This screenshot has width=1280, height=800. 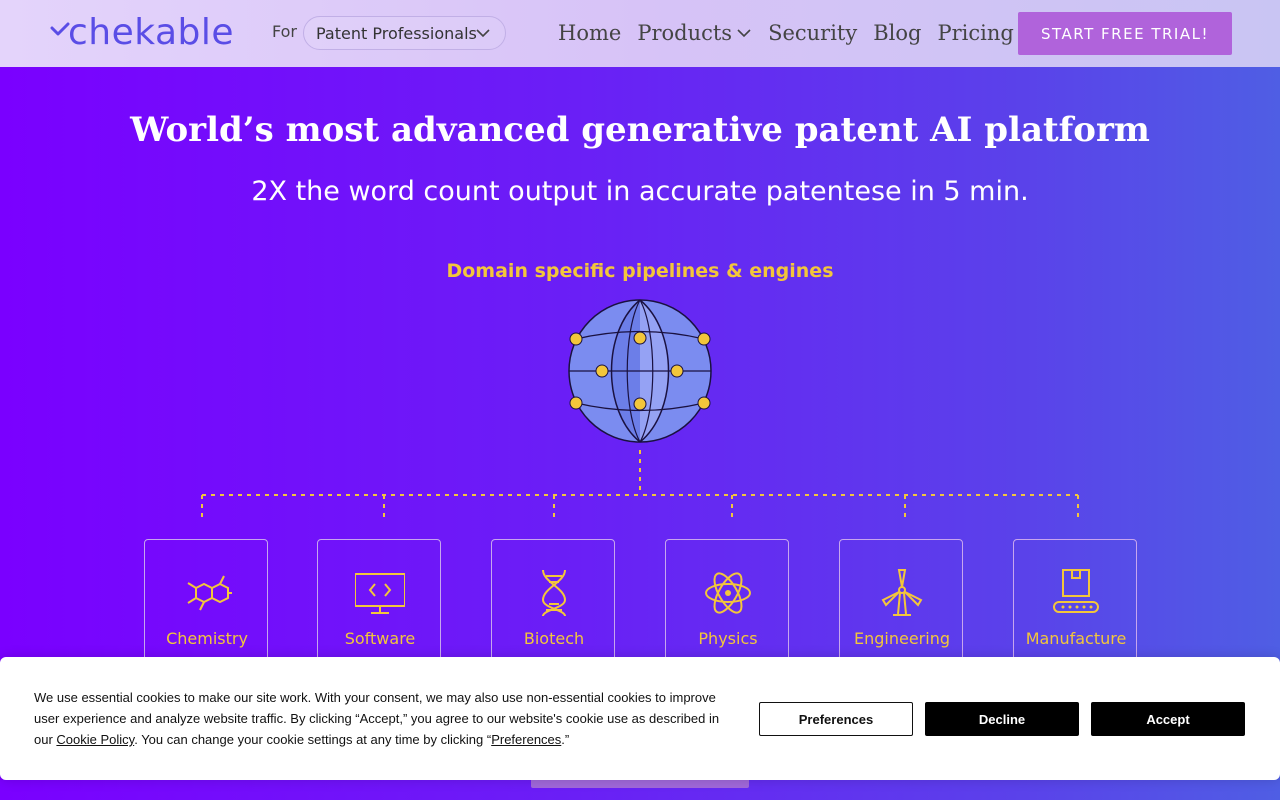 What do you see at coordinates (1076, 638) in the screenshot?
I see `domain-label: Manufacture` at bounding box center [1076, 638].